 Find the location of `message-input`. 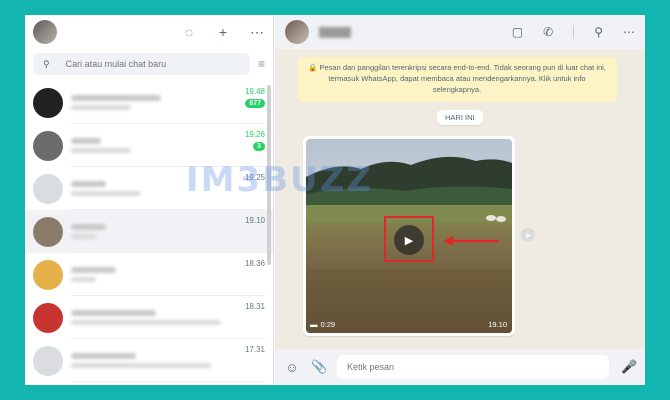

message-input is located at coordinates (473, 367).